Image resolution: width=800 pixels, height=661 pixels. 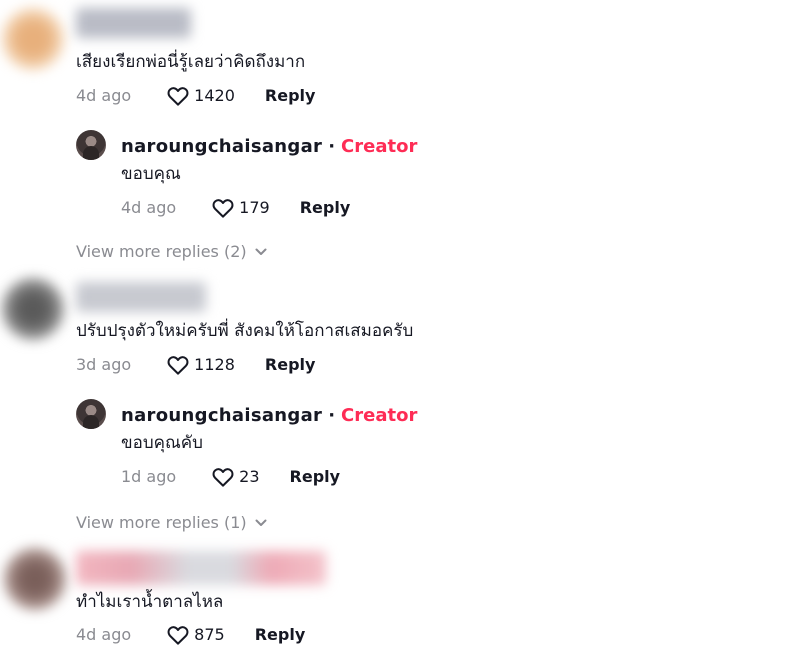 I want to click on reply-text: ขอบคุณคับ, so click(x=162, y=443).